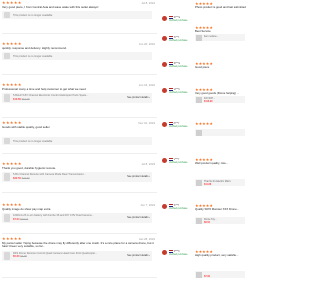 Image resolution: width=320 pixels, height=296 pixels. What do you see at coordinates (21, 178) in the screenshot?
I see `product-price: $32.50 $42.90` at bounding box center [21, 178].